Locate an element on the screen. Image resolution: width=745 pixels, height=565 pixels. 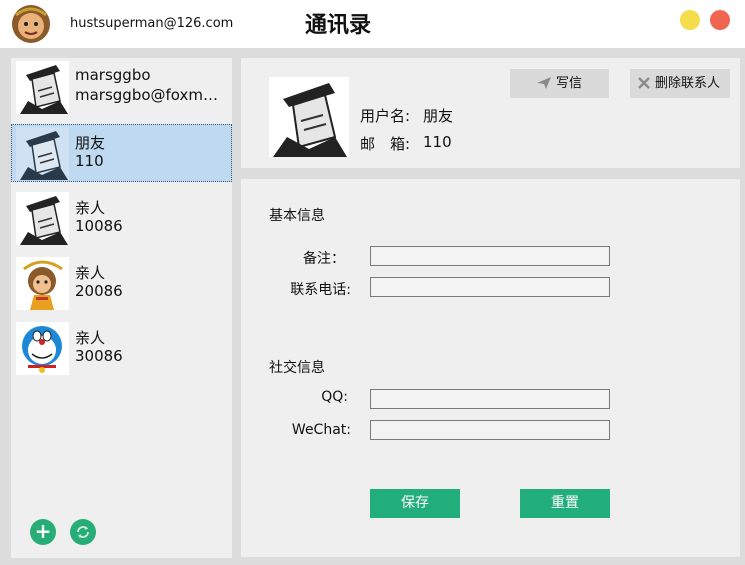
contact-detail: 110 is located at coordinates (89, 161).